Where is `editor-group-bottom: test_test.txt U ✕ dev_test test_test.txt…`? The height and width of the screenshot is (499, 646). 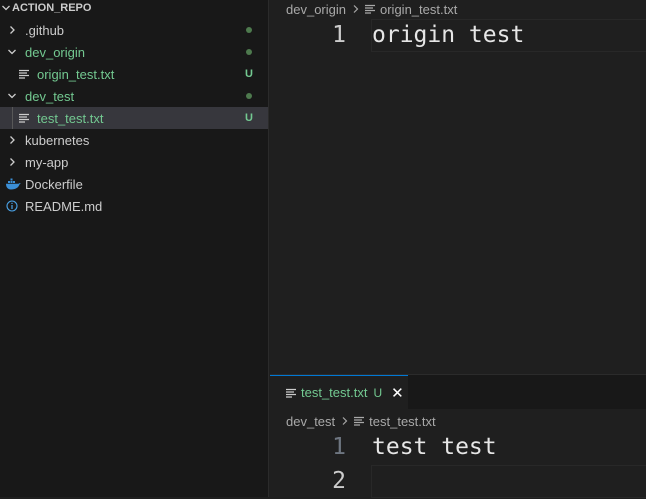 editor-group-bottom: test_test.txt U ✕ dev_test test_test.txt… is located at coordinates (458, 436).